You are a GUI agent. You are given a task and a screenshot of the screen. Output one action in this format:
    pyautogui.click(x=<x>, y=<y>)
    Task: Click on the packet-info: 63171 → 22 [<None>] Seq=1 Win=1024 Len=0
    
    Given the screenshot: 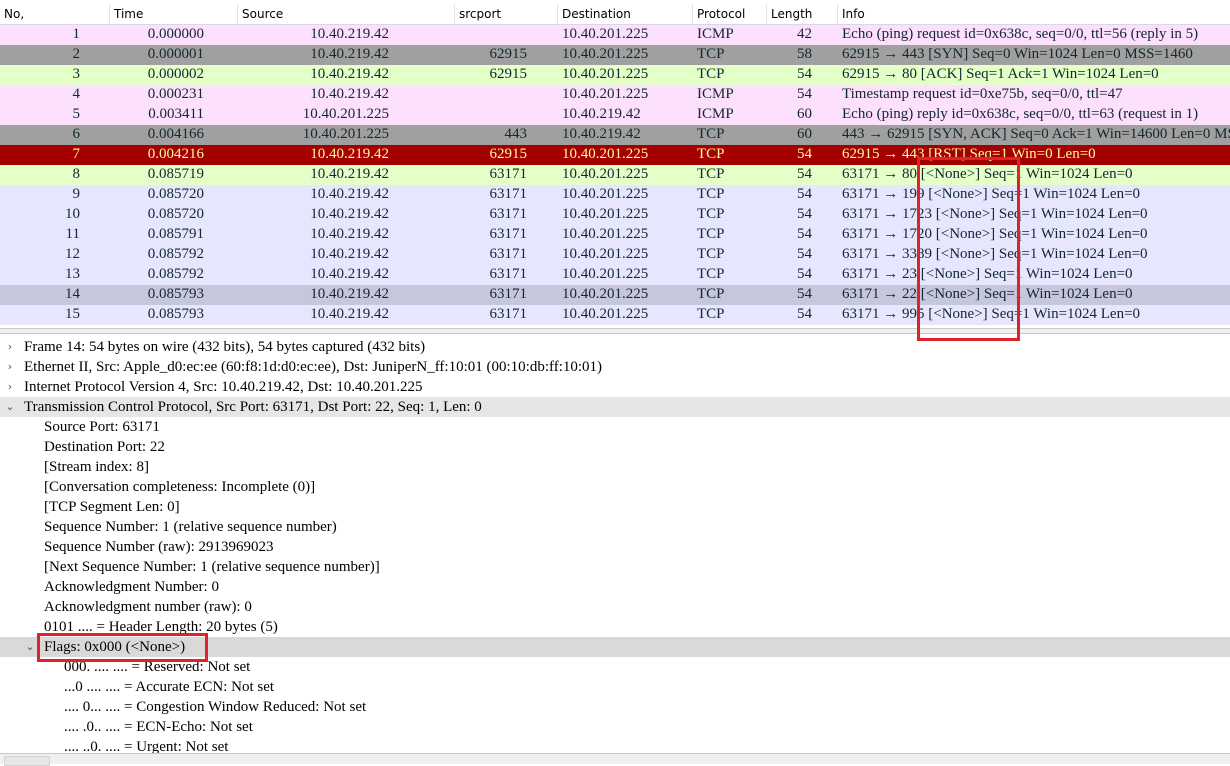 What is the action you would take?
    pyautogui.click(x=987, y=294)
    